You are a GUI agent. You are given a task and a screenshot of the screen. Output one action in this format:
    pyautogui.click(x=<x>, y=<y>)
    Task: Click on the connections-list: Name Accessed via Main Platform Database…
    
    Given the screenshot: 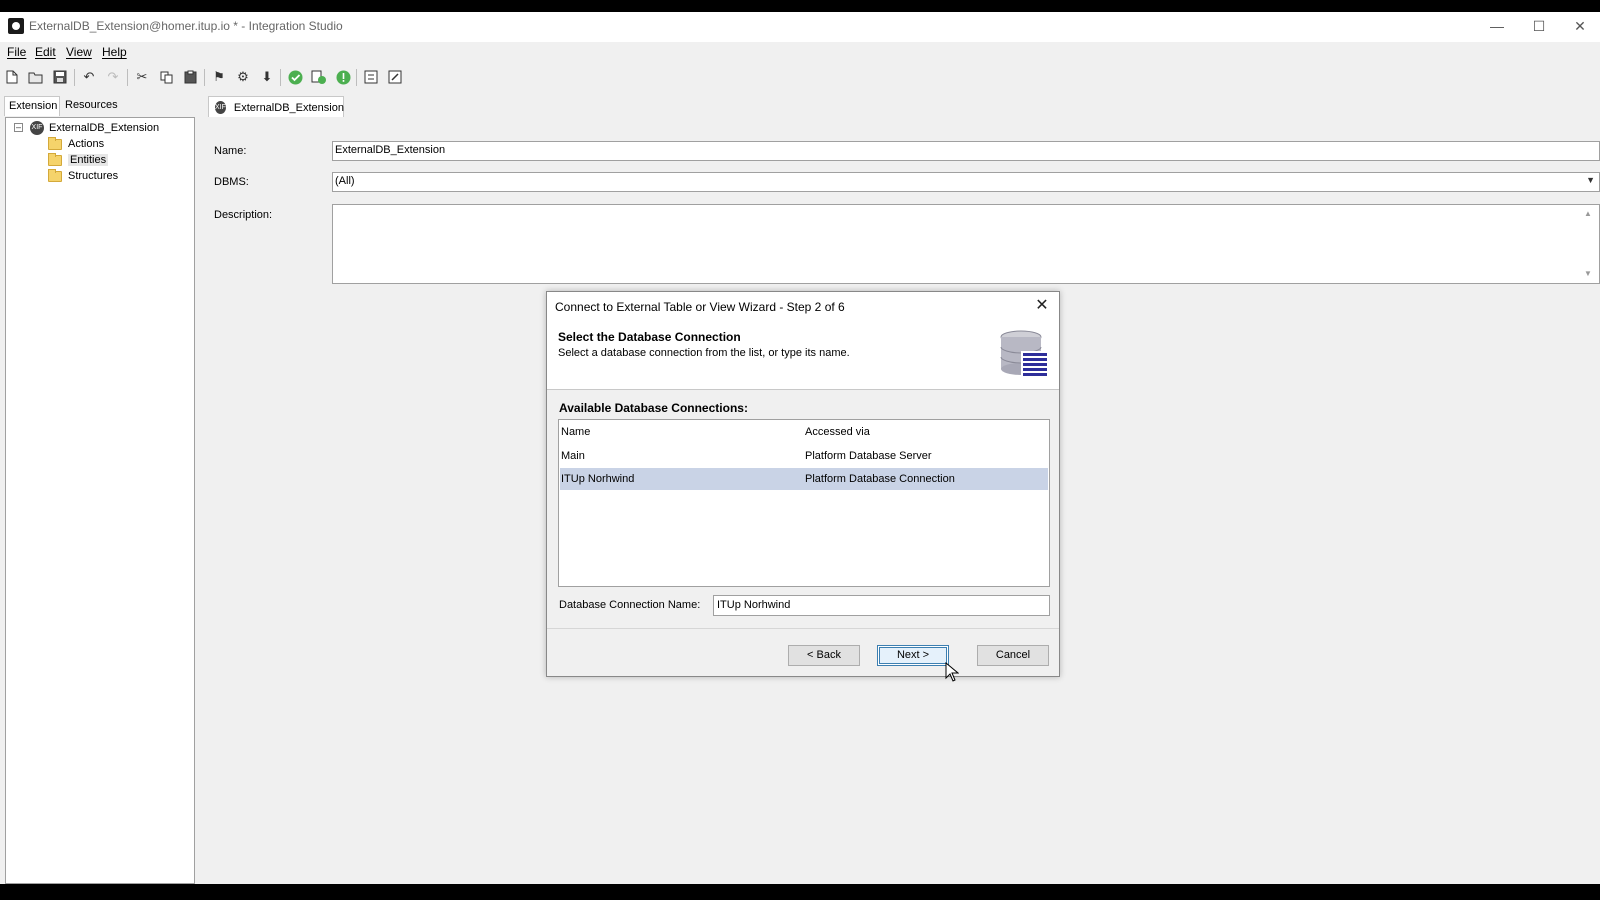 What is the action you would take?
    pyautogui.click(x=804, y=503)
    